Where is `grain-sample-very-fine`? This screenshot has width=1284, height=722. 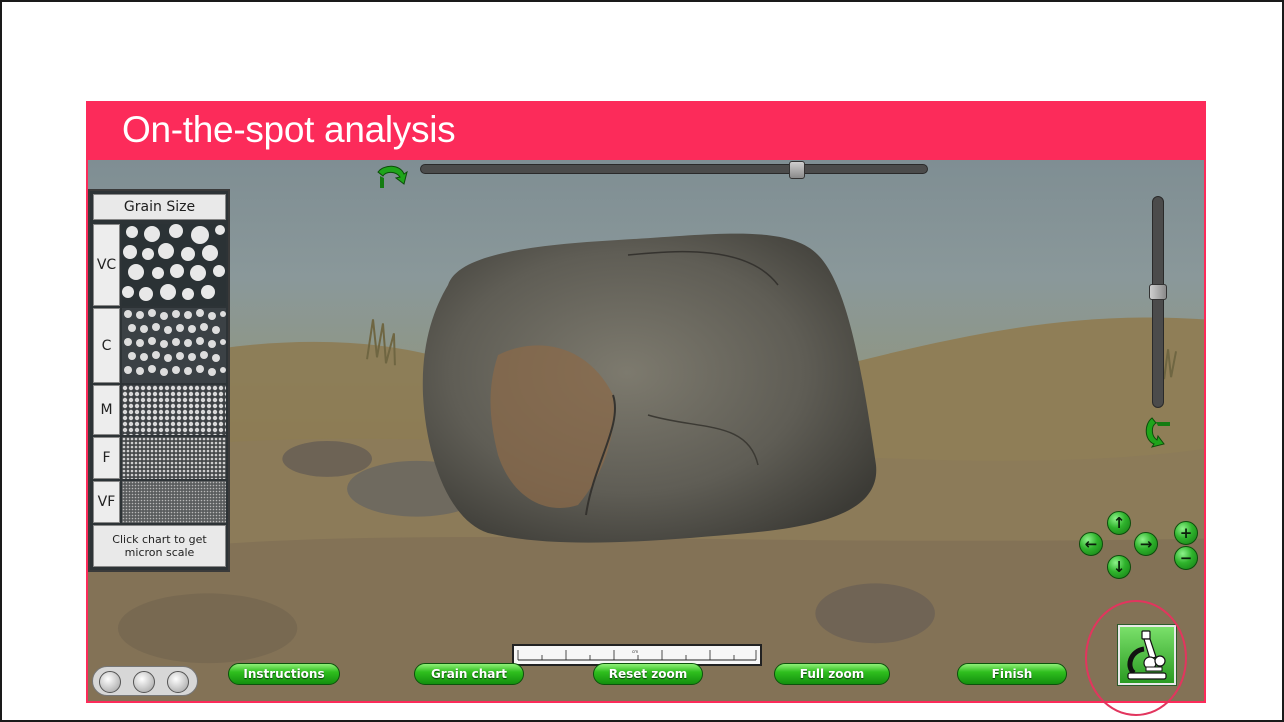 grain-sample-very-fine is located at coordinates (174, 502).